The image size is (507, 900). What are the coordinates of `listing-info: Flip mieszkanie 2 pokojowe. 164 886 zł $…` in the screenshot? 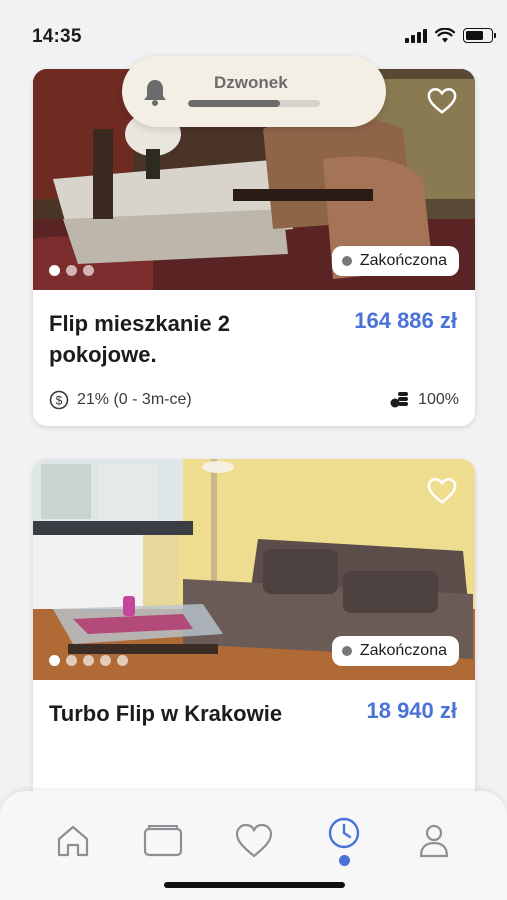 It's located at (254, 350).